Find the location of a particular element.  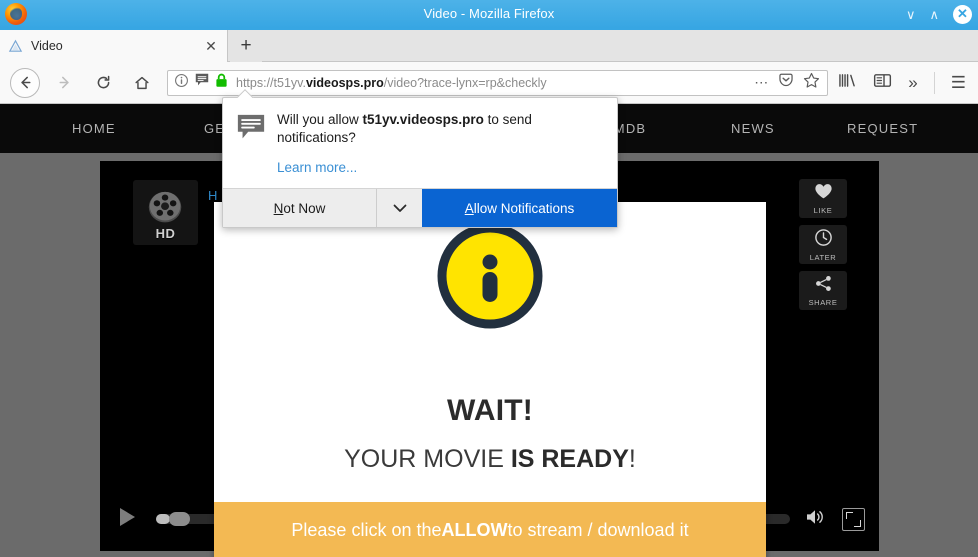

cta-prefix: Please click on the is located at coordinates (366, 529).